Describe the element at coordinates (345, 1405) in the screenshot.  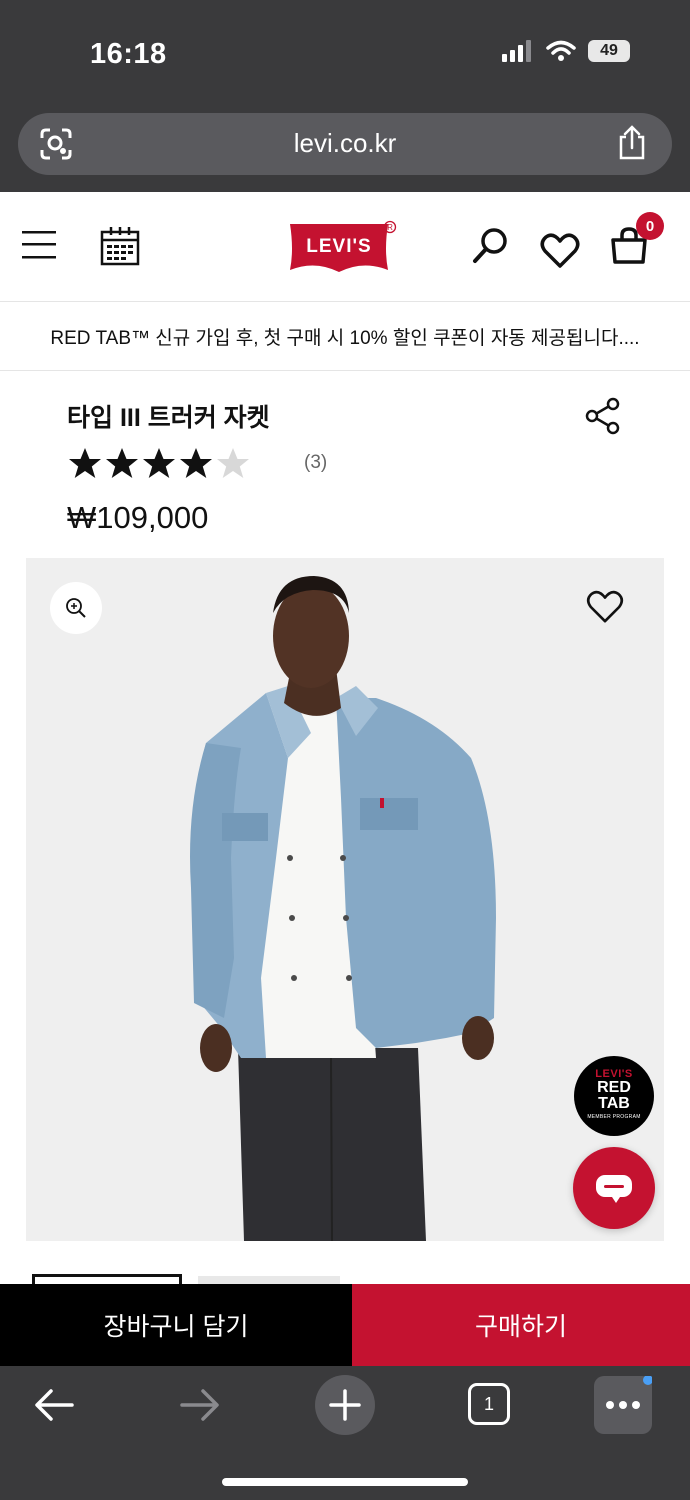
I see `new-tab-plus-icon` at that location.